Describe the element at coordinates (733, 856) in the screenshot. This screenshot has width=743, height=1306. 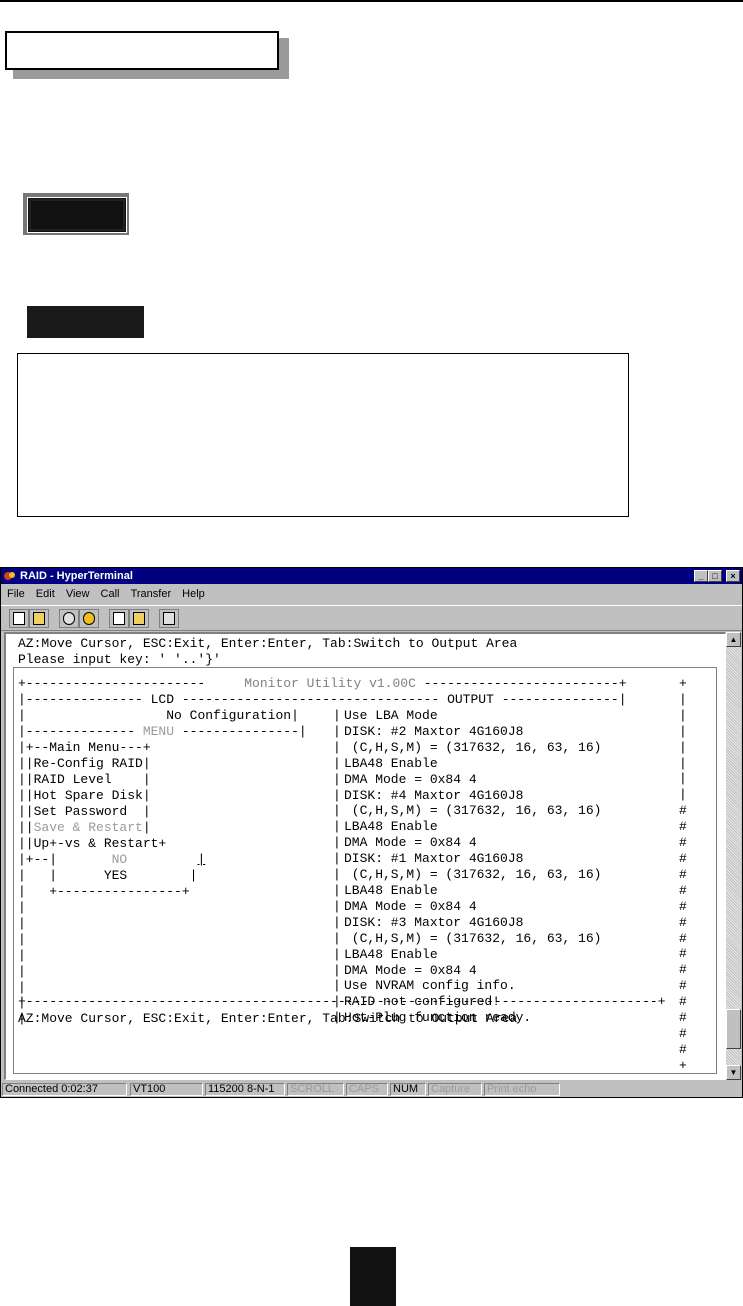
I see `vertical-scrollbar: ▲ ▼` at that location.